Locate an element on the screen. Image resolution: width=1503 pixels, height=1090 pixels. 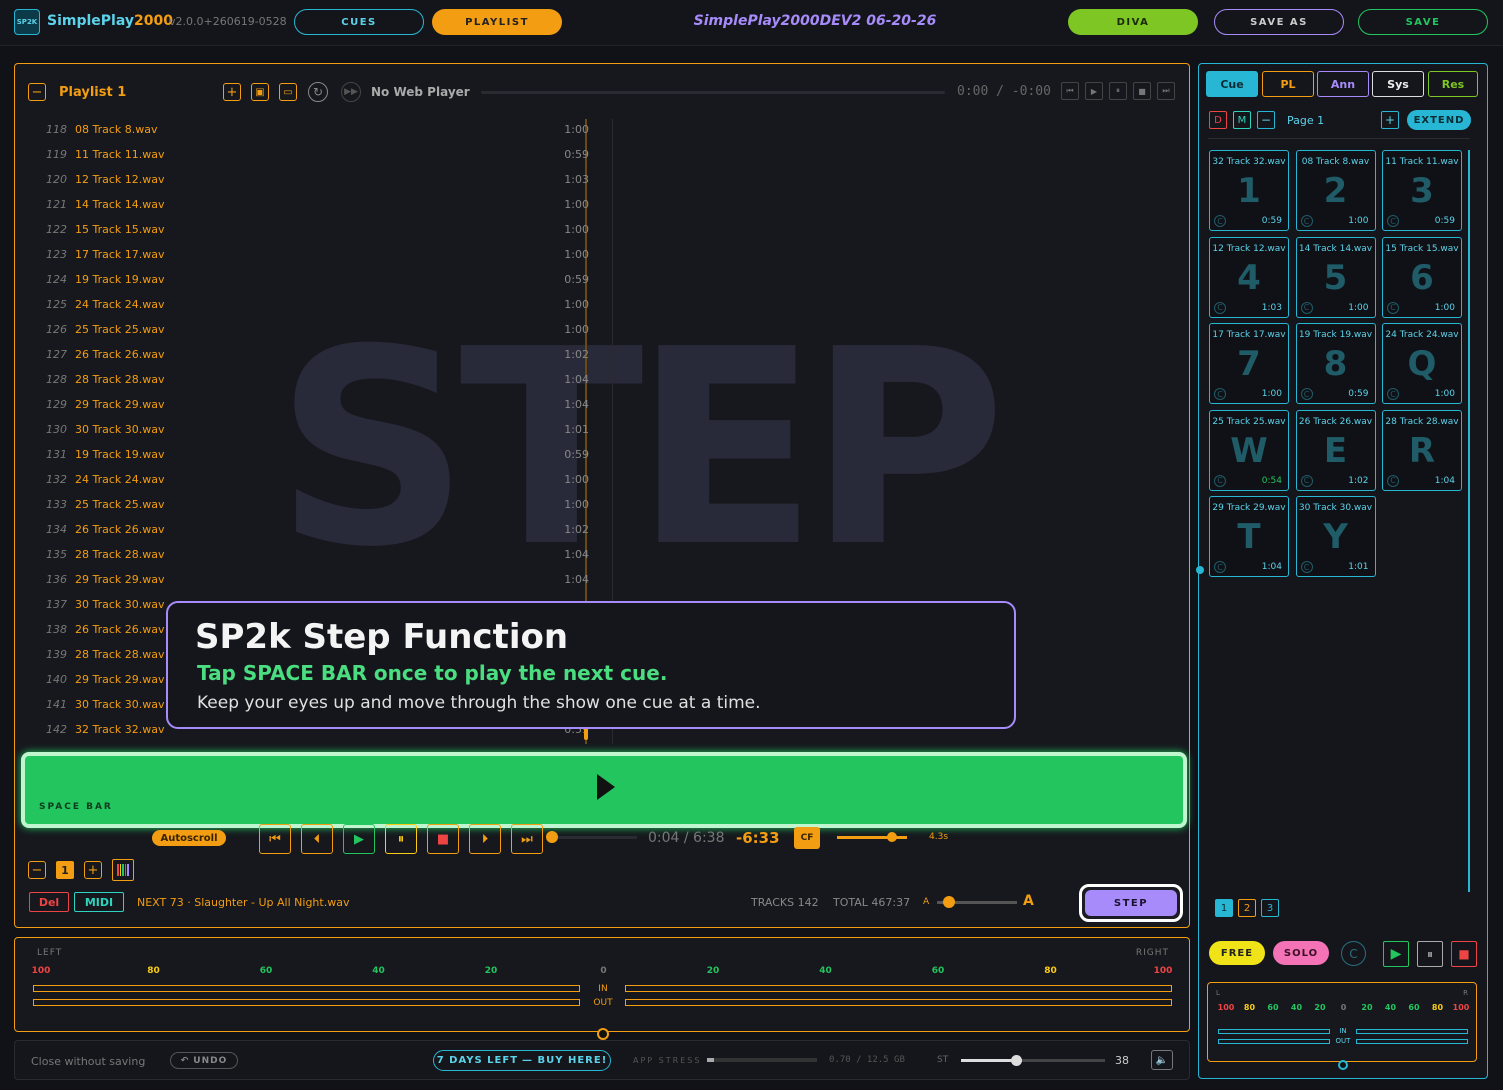
list-item: 126 25 Track 25.wav 1:00 is located at coordinates (314, 329).